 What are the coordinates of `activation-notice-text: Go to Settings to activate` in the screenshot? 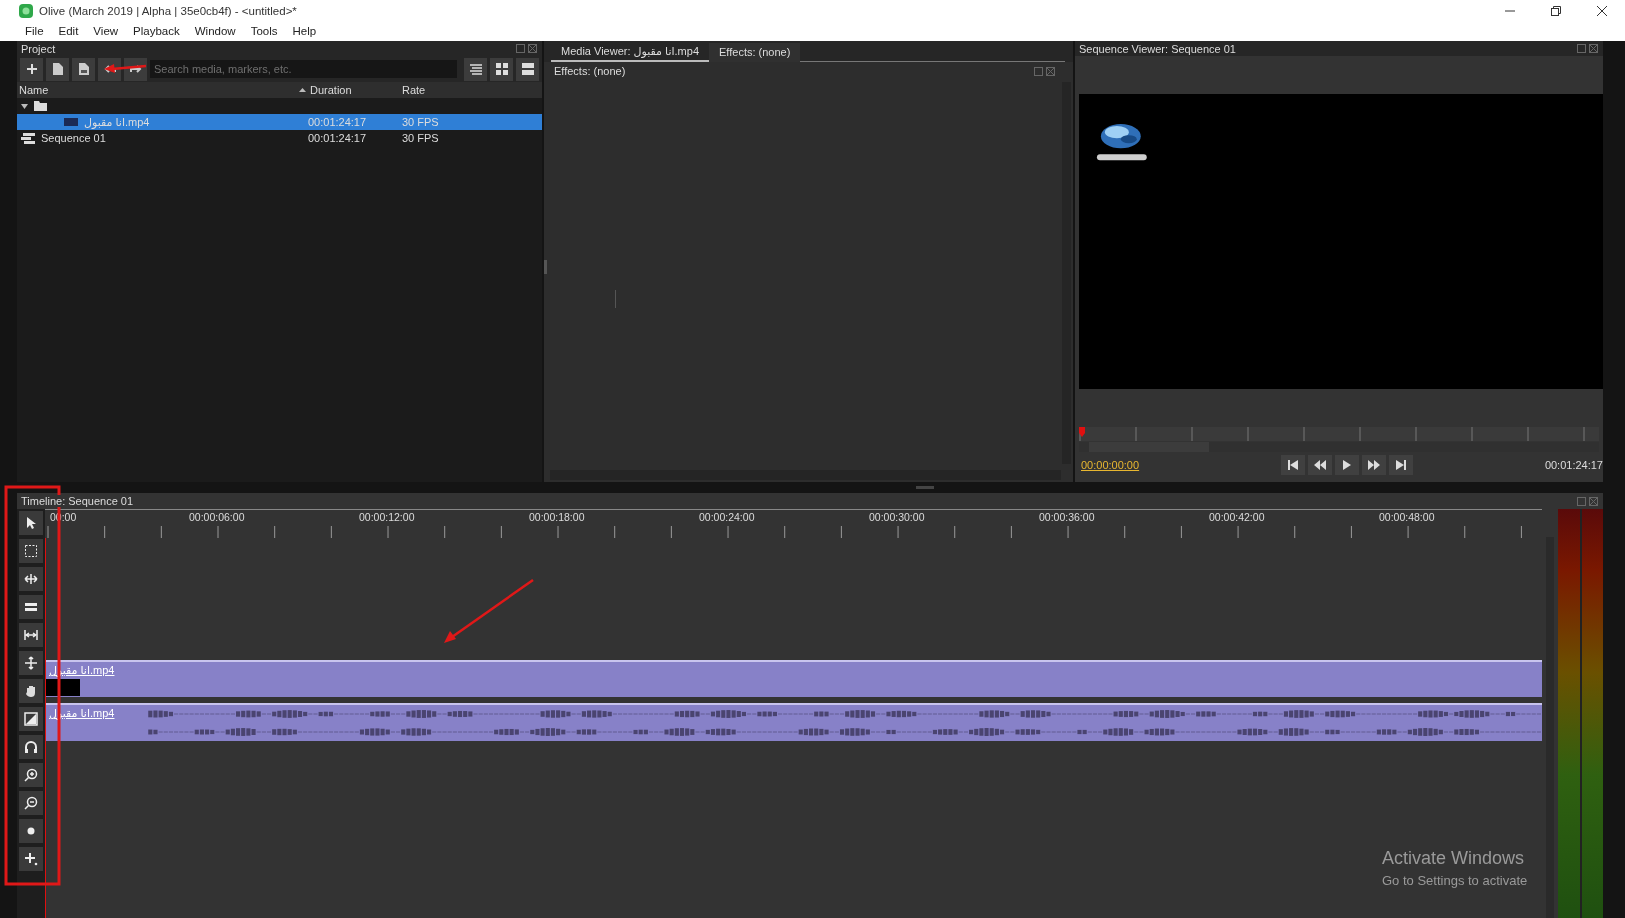 It's located at (1455, 880).